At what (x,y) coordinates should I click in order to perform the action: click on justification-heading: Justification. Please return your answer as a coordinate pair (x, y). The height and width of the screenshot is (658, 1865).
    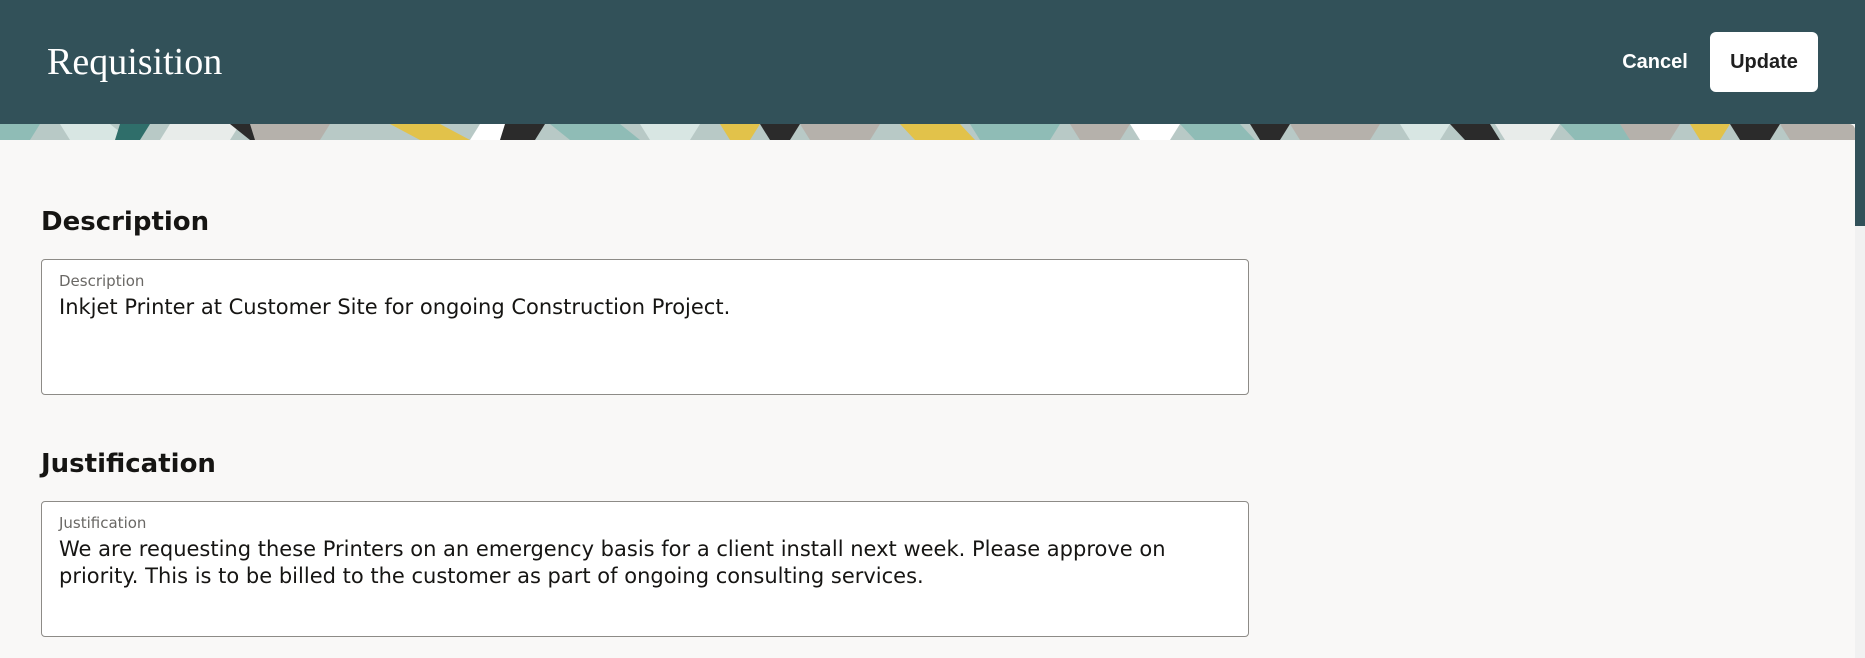
    Looking at the image, I should click on (128, 464).